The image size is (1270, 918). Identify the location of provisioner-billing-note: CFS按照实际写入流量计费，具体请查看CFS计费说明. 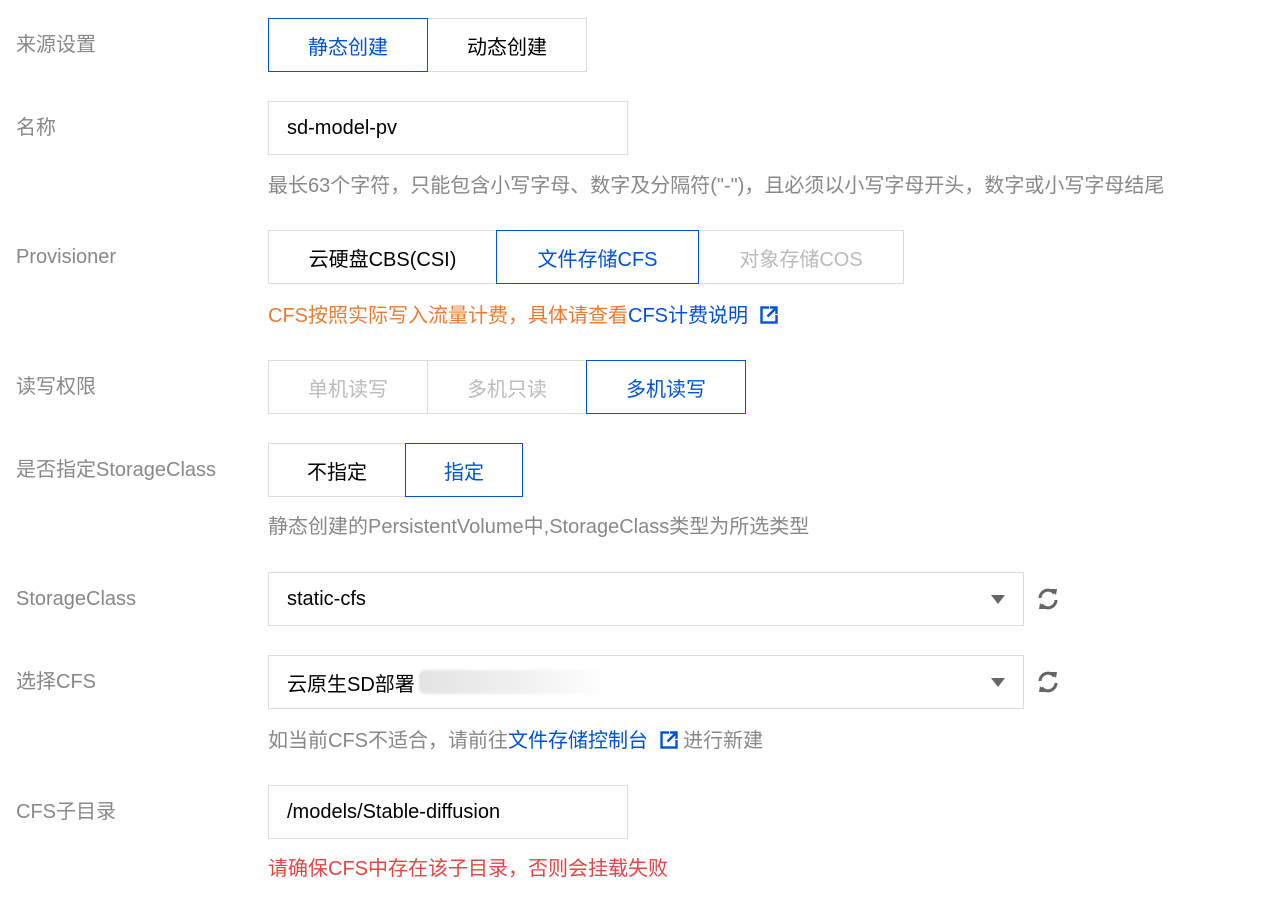
(523, 316).